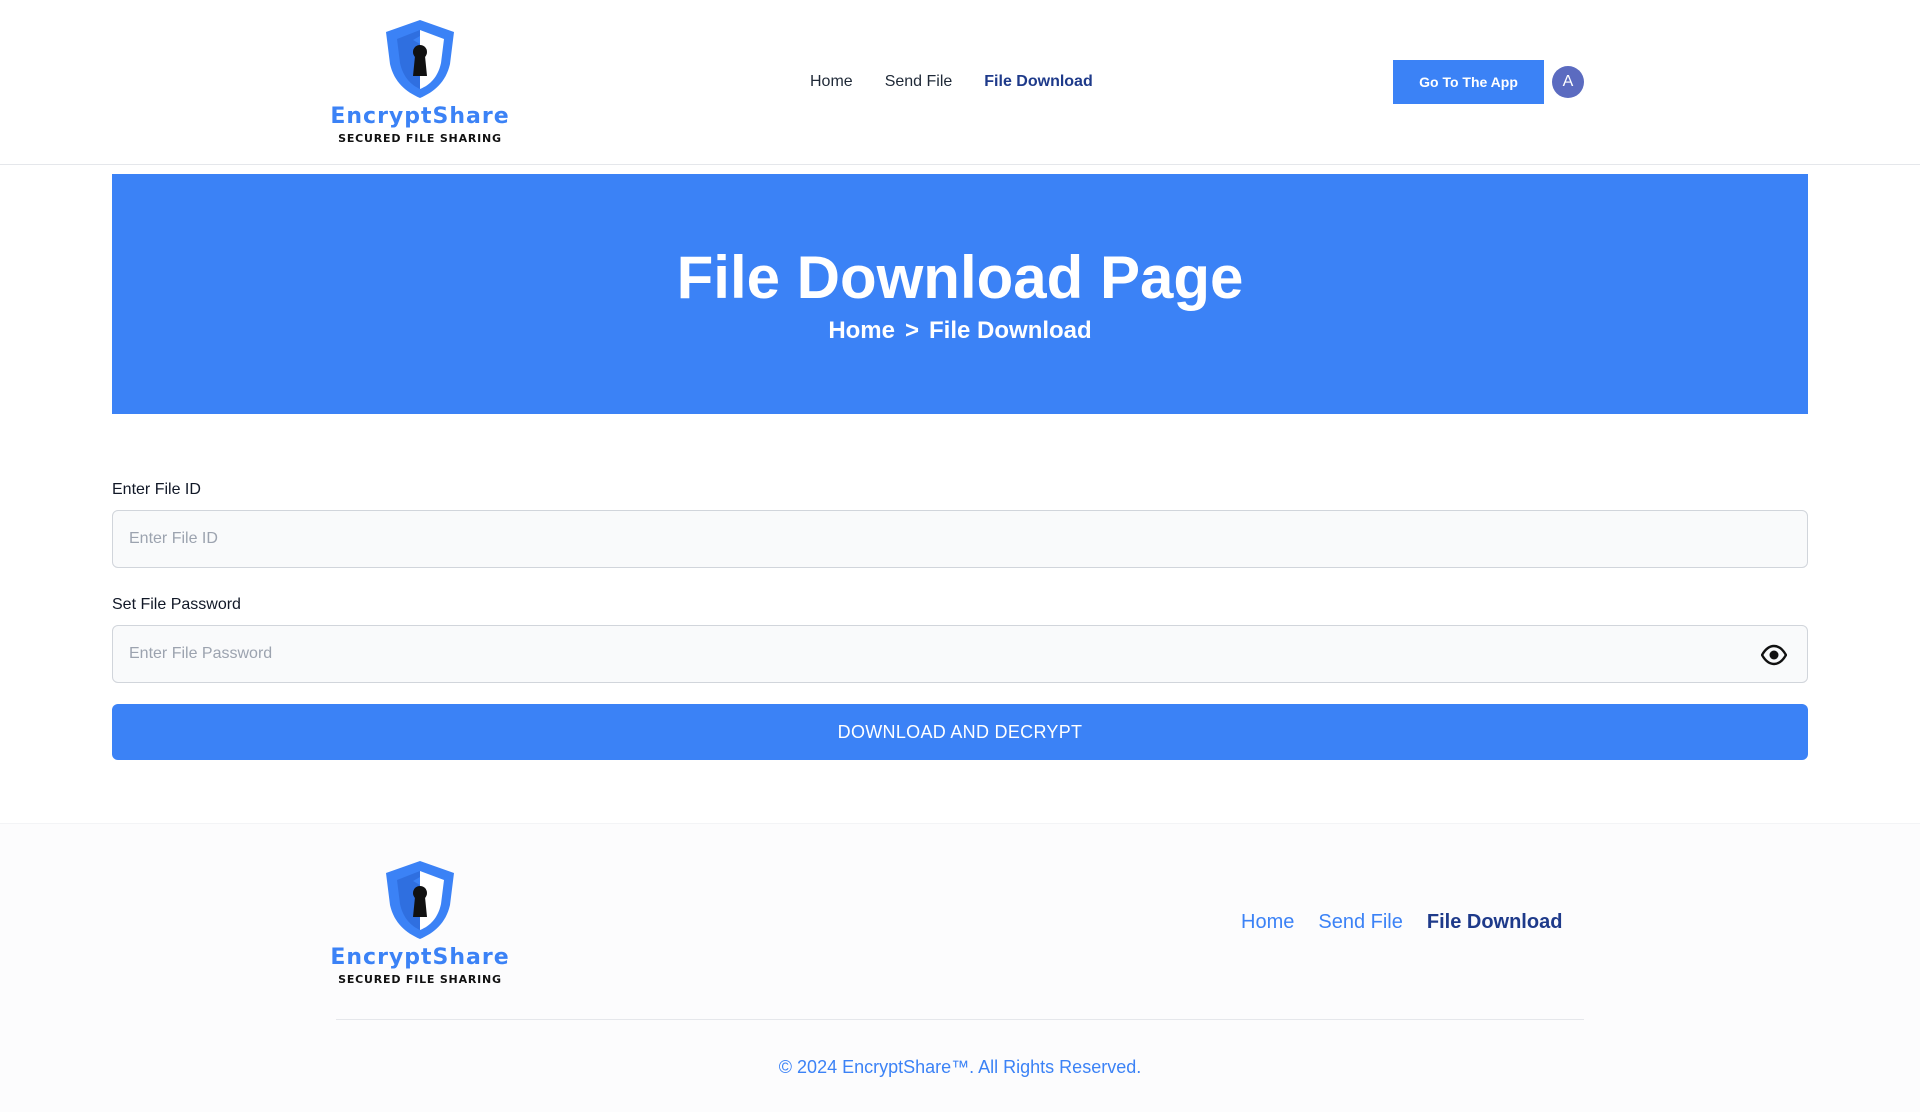  What do you see at coordinates (831, 82) in the screenshot?
I see `nav-home-link: Home` at bounding box center [831, 82].